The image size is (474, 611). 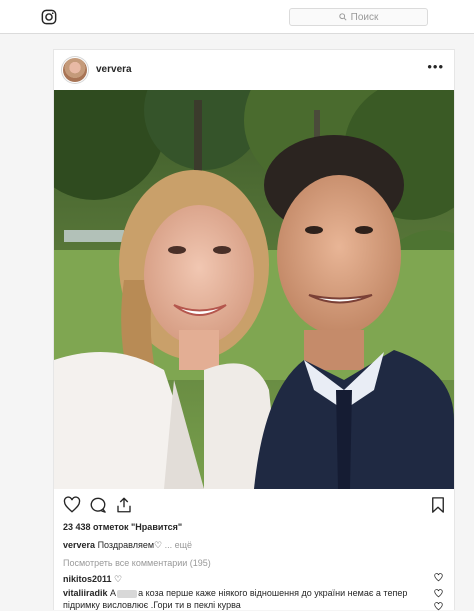 What do you see at coordinates (113, 593) in the screenshot?
I see `comment-text-start: А` at bounding box center [113, 593].